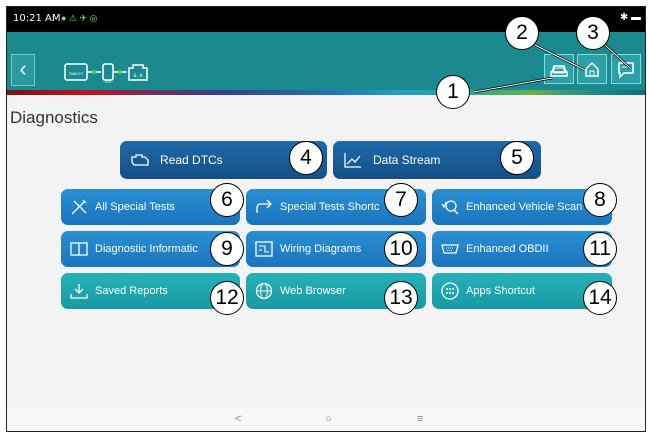 Image resolution: width=649 pixels, height=434 pixels. What do you see at coordinates (131, 291) in the screenshot?
I see `tile-label: Saved Reports` at bounding box center [131, 291].